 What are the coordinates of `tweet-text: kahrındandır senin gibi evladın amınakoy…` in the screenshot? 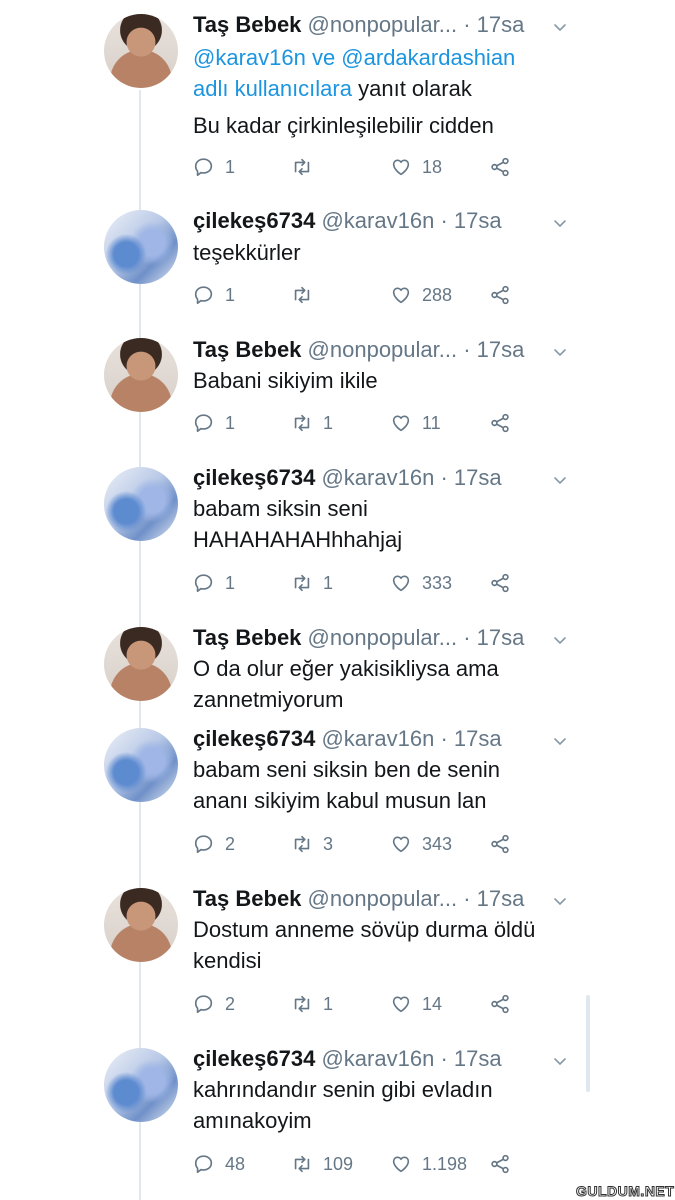 It's located at (393, 1105).